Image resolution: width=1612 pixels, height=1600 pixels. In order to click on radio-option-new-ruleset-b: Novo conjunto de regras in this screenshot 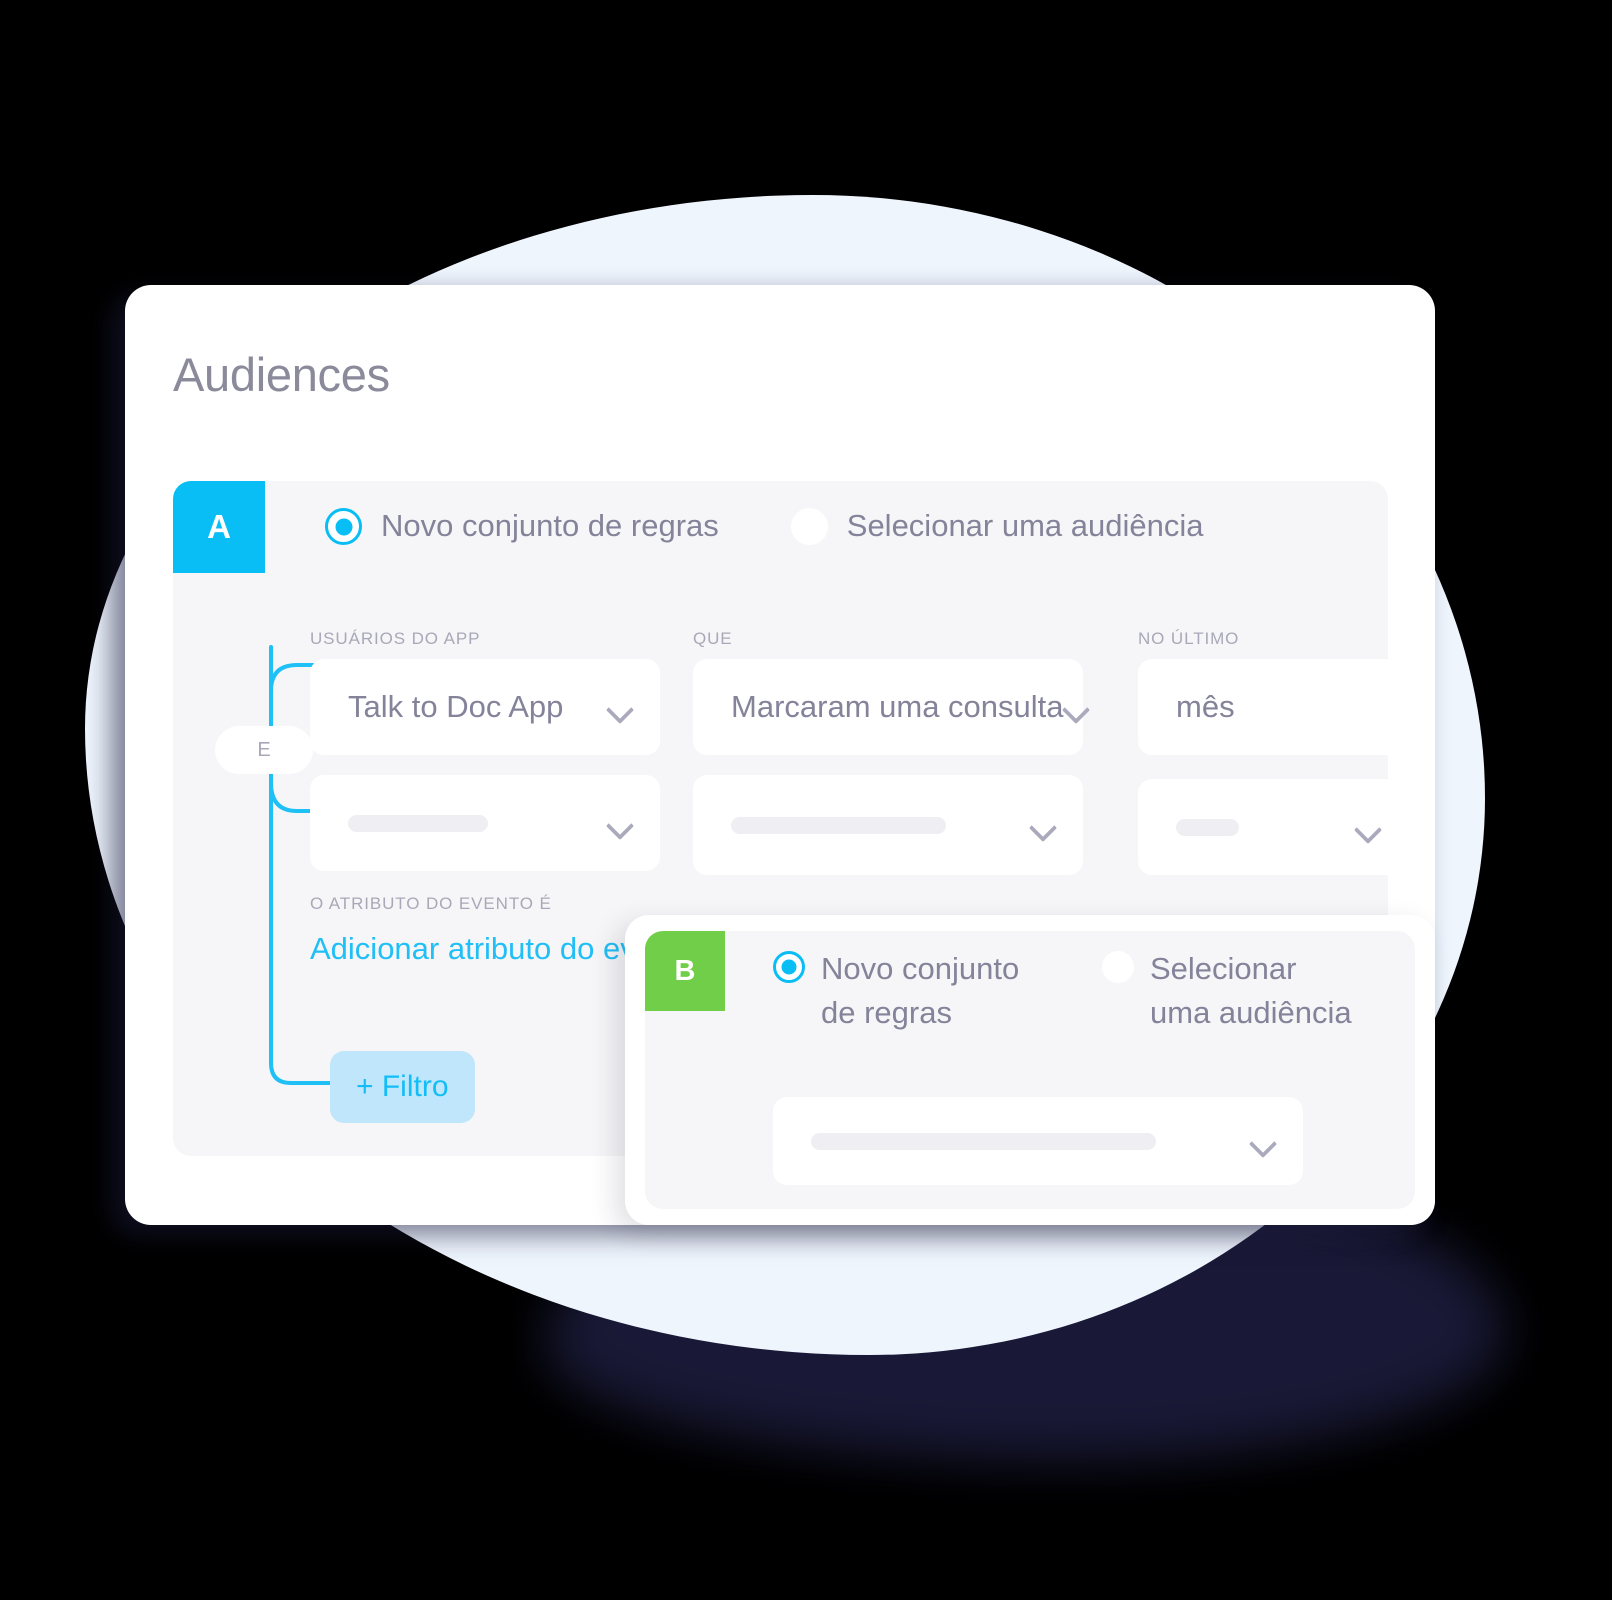, I will do `click(904, 991)`.